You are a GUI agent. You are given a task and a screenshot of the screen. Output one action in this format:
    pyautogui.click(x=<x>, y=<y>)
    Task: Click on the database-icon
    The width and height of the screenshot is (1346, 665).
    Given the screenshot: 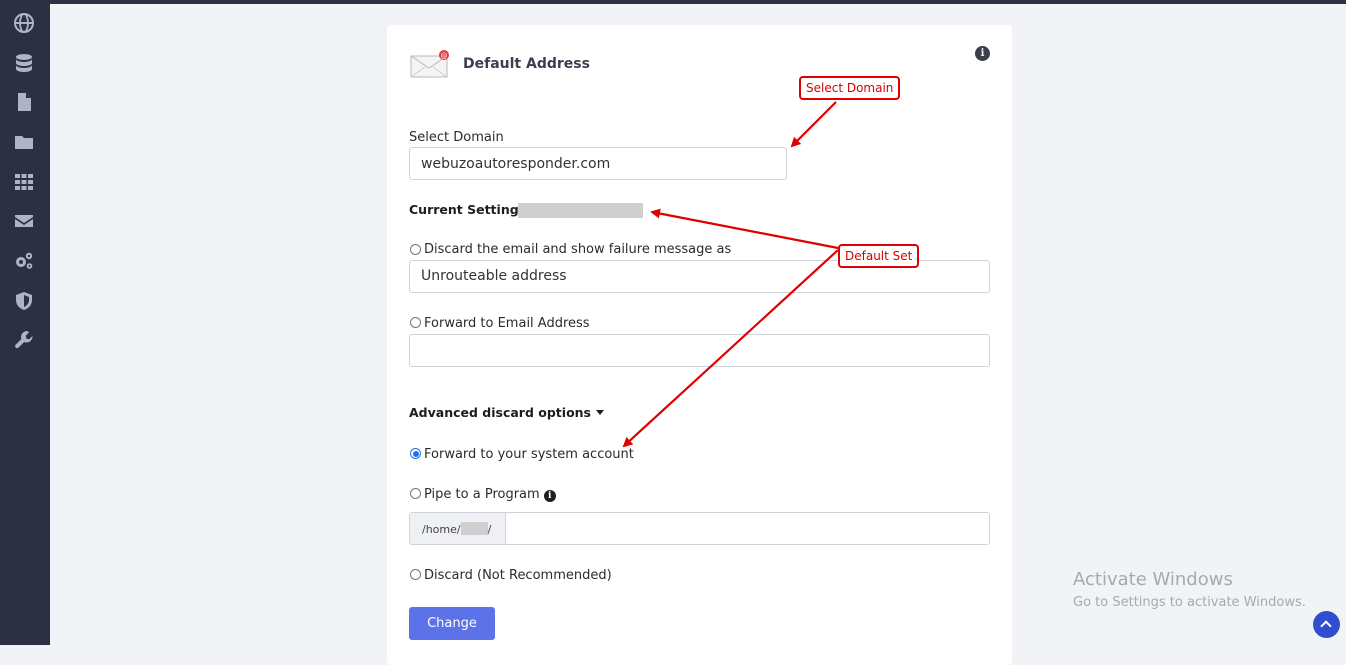 What is the action you would take?
    pyautogui.click(x=24, y=63)
    